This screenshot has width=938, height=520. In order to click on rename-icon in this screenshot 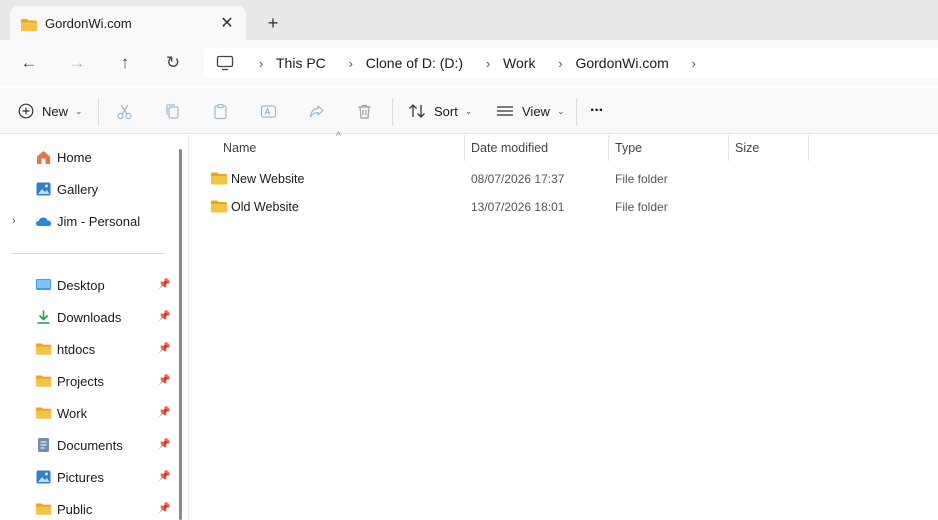, I will do `click(268, 111)`.